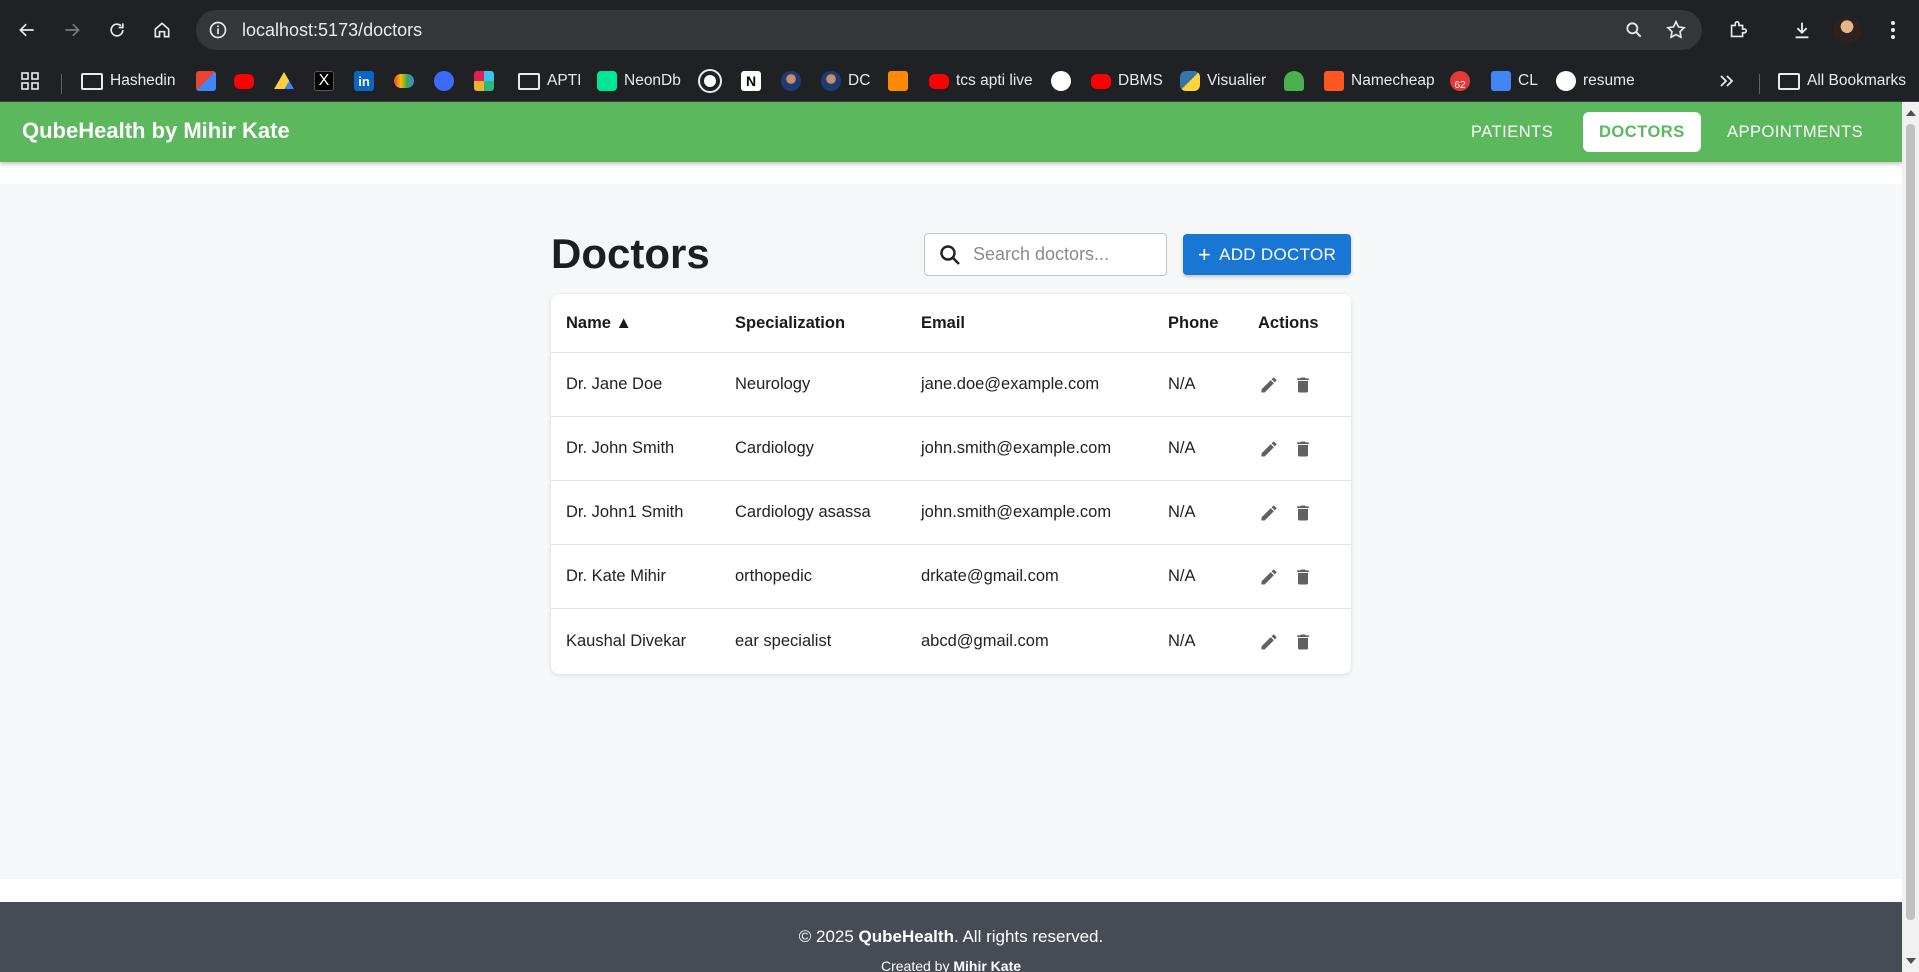  I want to click on bookmark-box, so click(898, 81).